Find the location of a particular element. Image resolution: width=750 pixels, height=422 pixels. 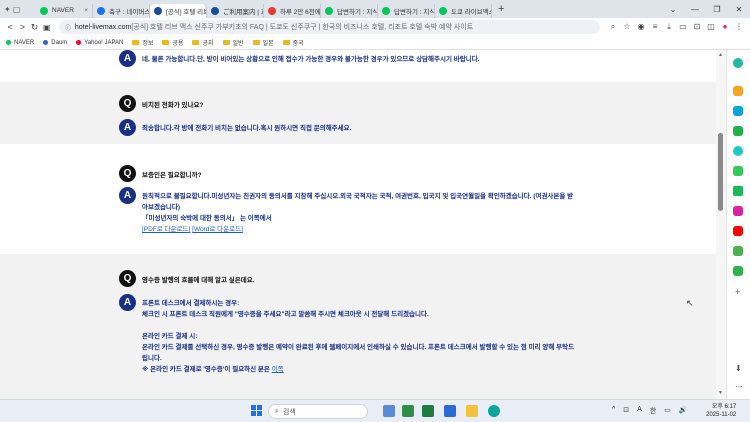

bookmark-item: 중국 is located at coordinates (293, 42).